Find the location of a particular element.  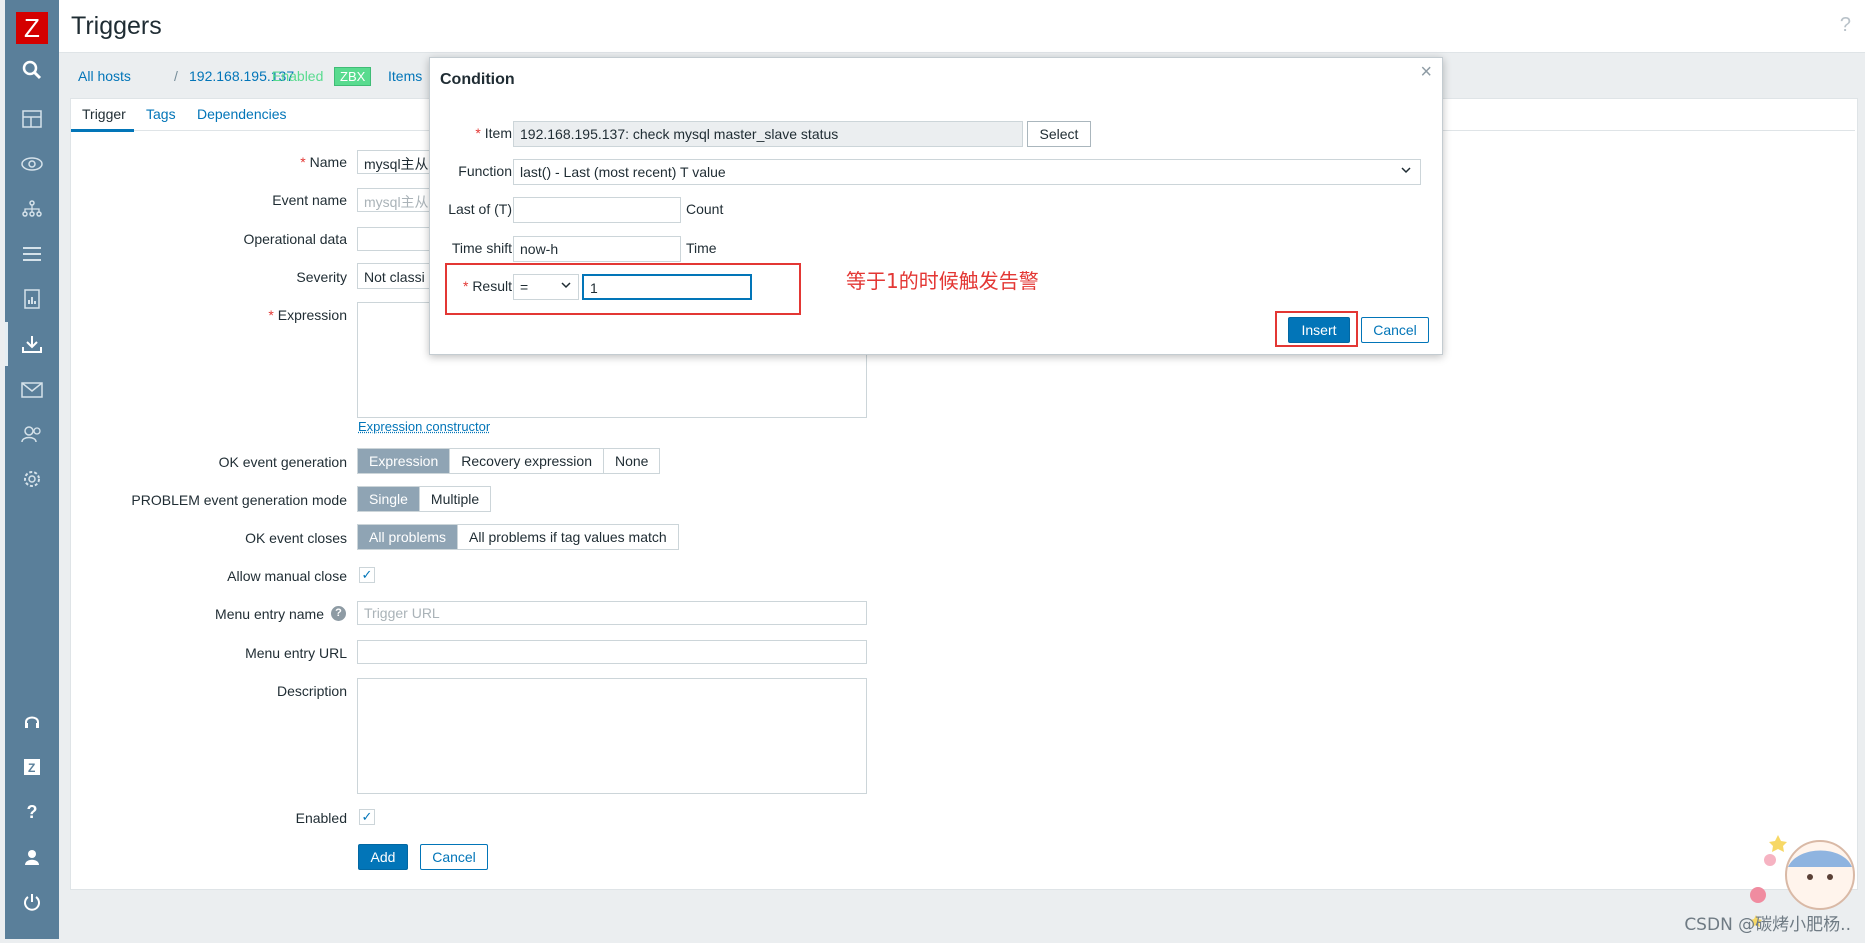

menu-entry-name-input: Trigger URL is located at coordinates (612, 613).